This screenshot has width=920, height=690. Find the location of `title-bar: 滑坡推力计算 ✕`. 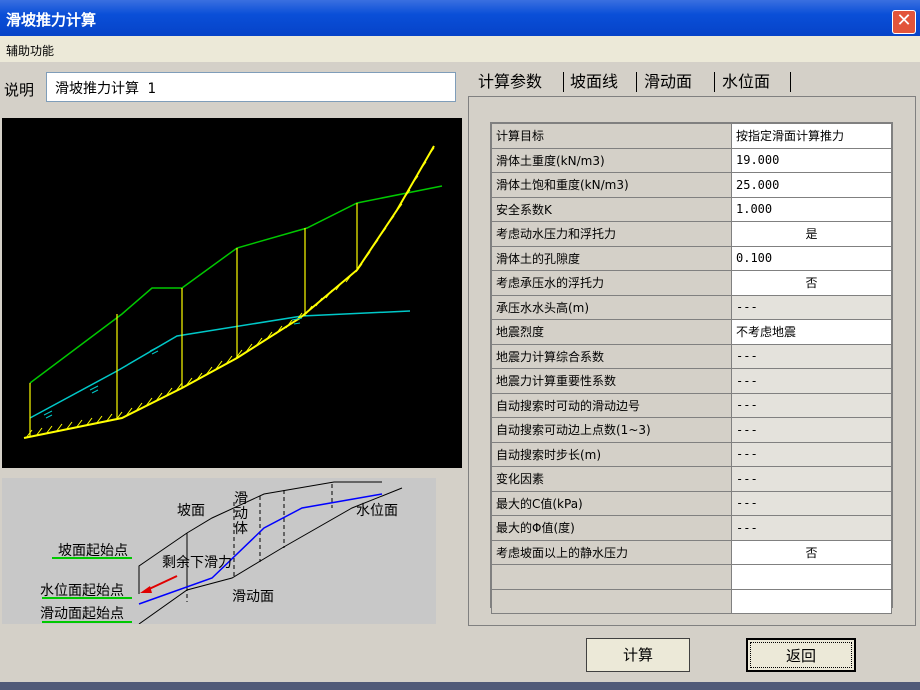

title-bar: 滑坡推力计算 ✕ is located at coordinates (460, 18).